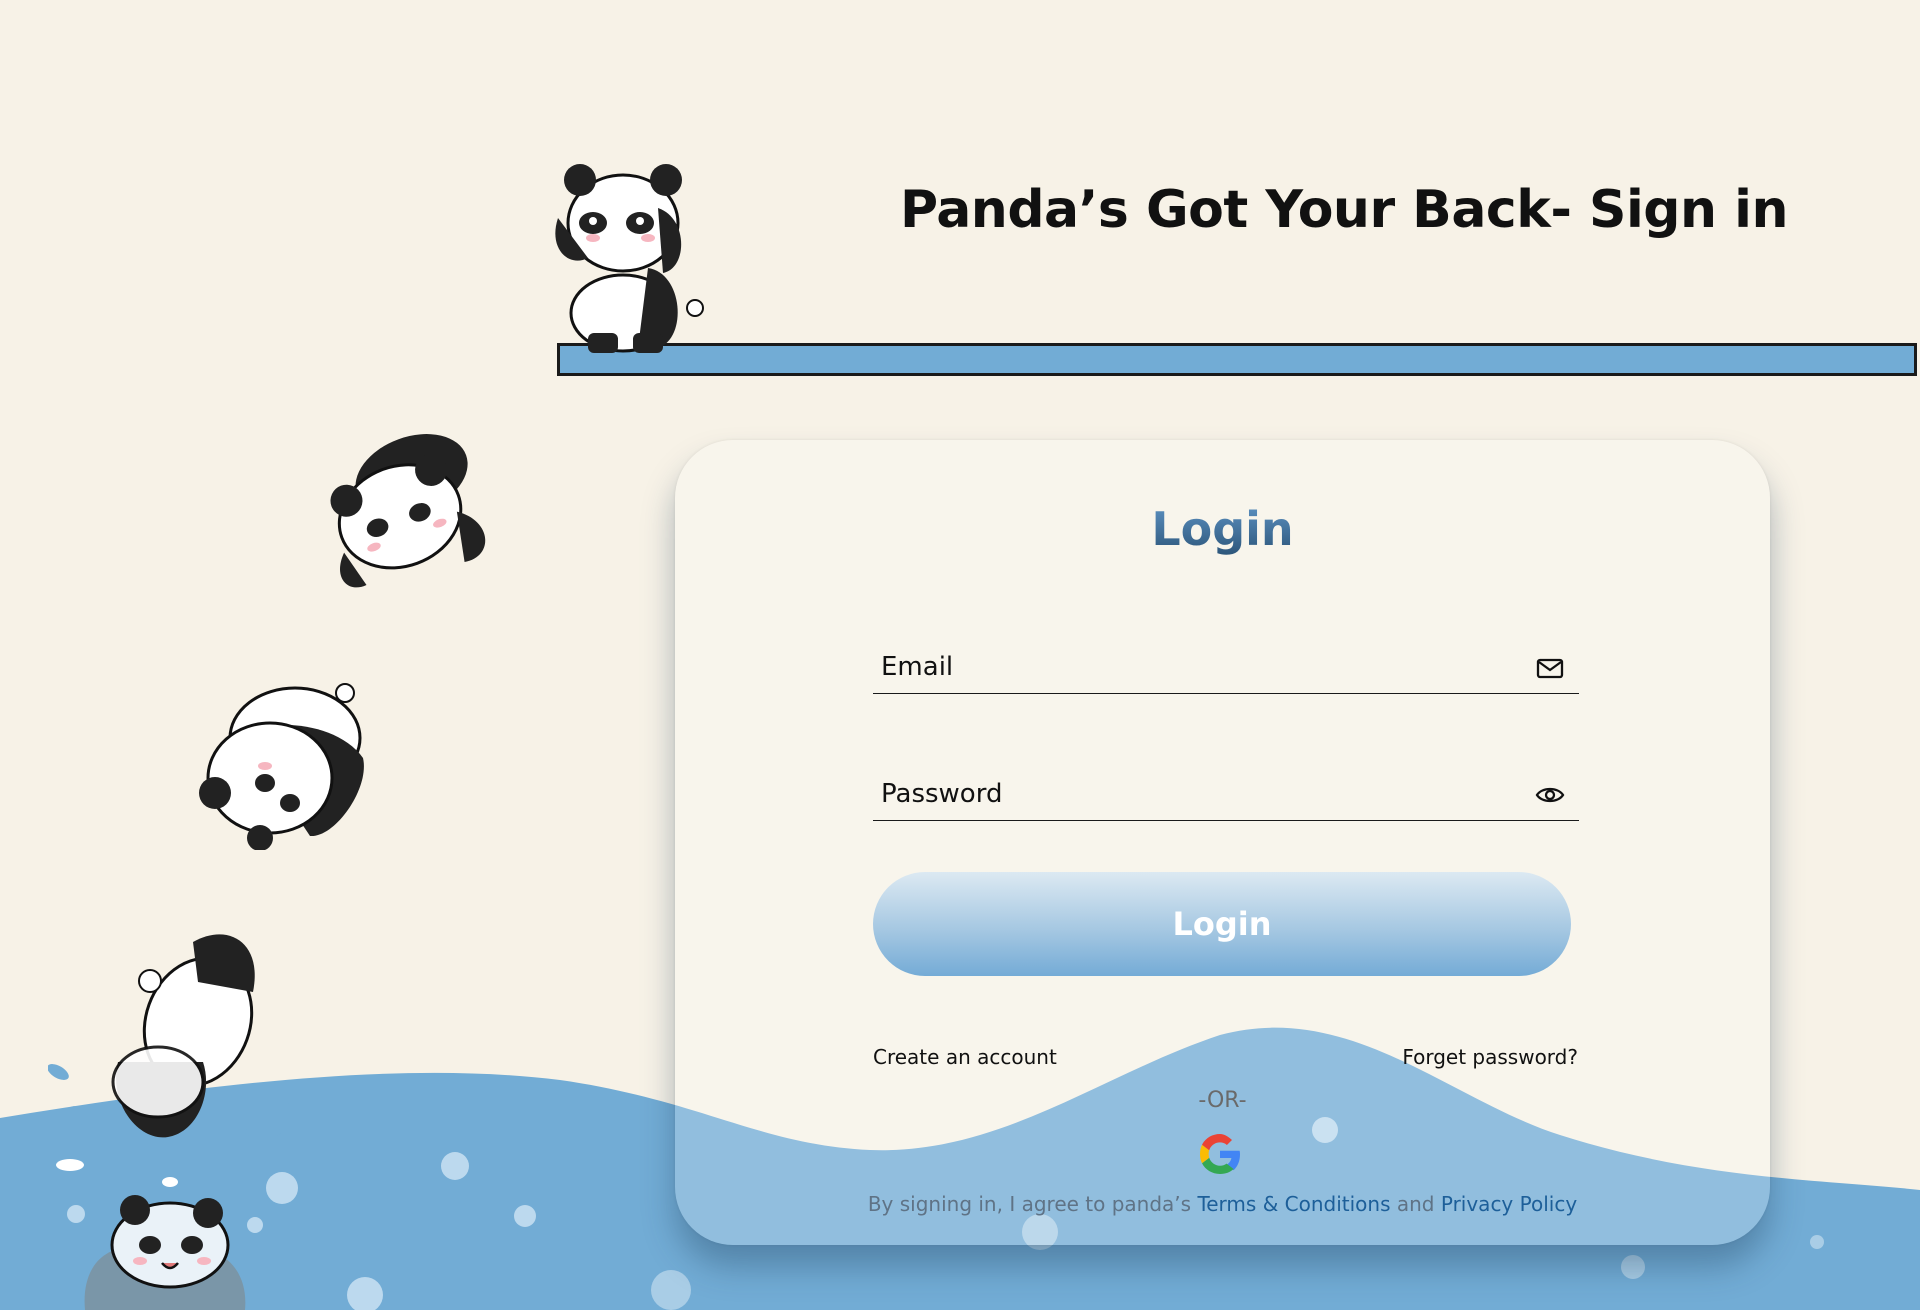 Image resolution: width=1920 pixels, height=1310 pixels. What do you see at coordinates (1550, 668) in the screenshot?
I see `mail-icon` at bounding box center [1550, 668].